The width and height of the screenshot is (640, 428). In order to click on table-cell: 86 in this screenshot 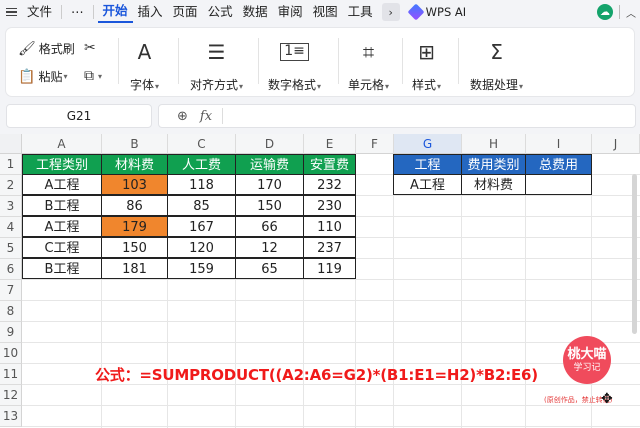, I will do `click(134, 205)`.